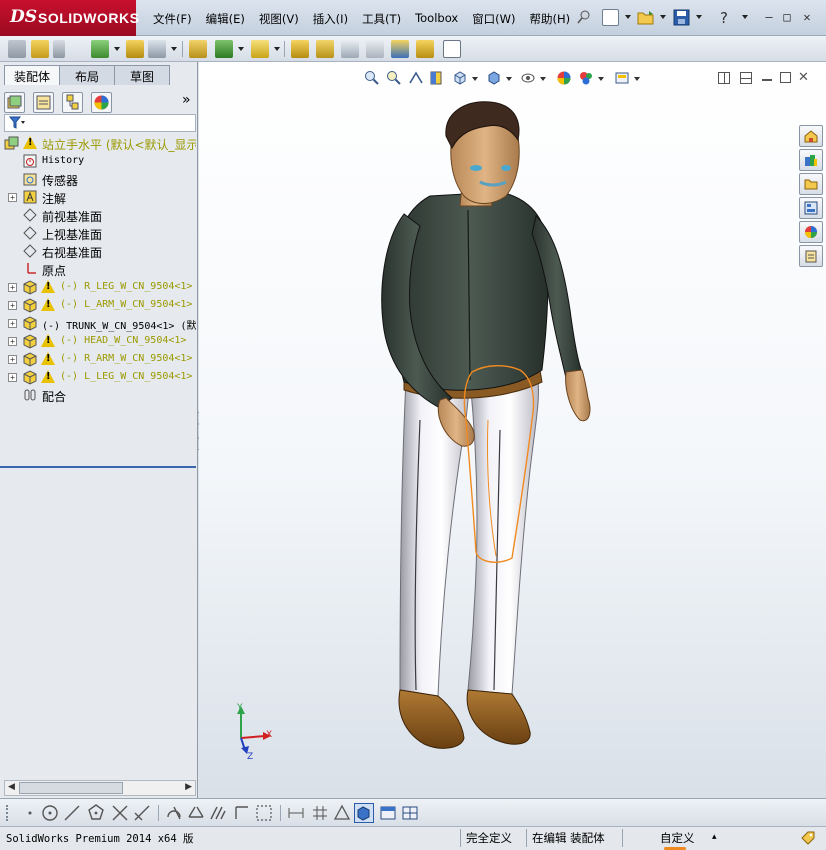 The height and width of the screenshot is (850, 826). What do you see at coordinates (381, 19) in the screenshot?
I see `menu-tools: 工具(T)` at bounding box center [381, 19].